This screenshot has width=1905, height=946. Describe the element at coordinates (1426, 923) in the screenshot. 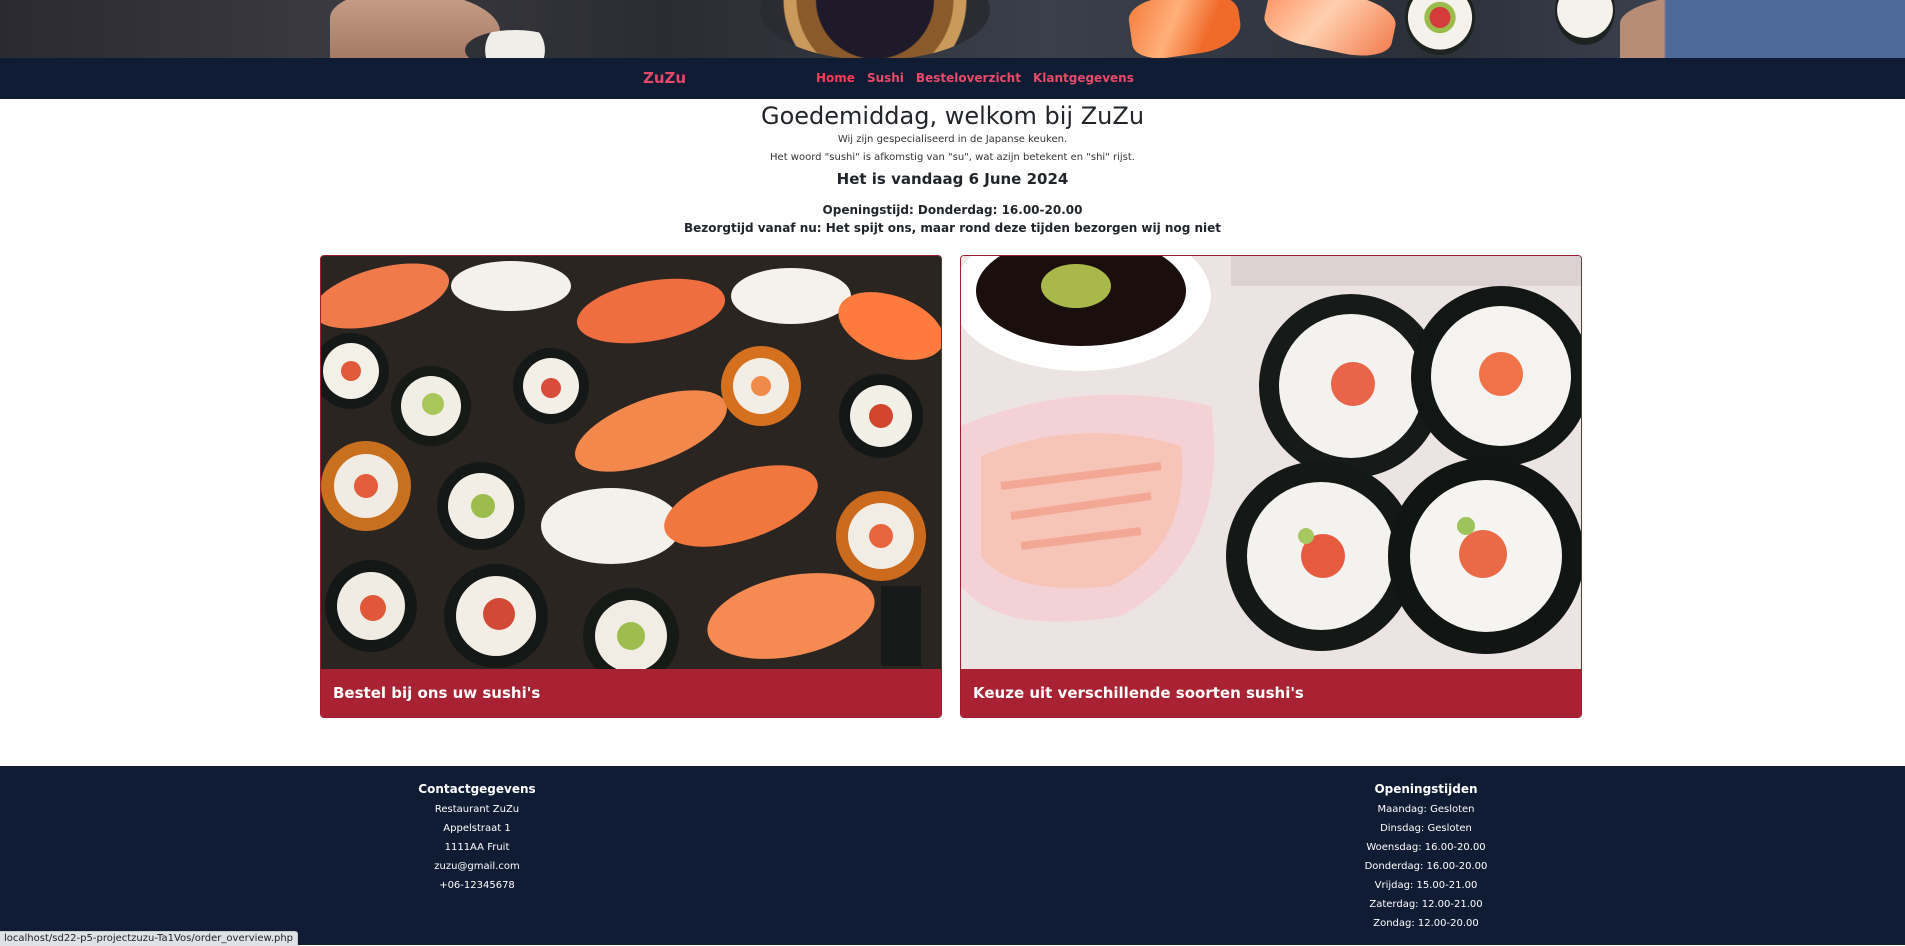

I see `hours-sunday: Zondag: 12.00-20.00` at that location.